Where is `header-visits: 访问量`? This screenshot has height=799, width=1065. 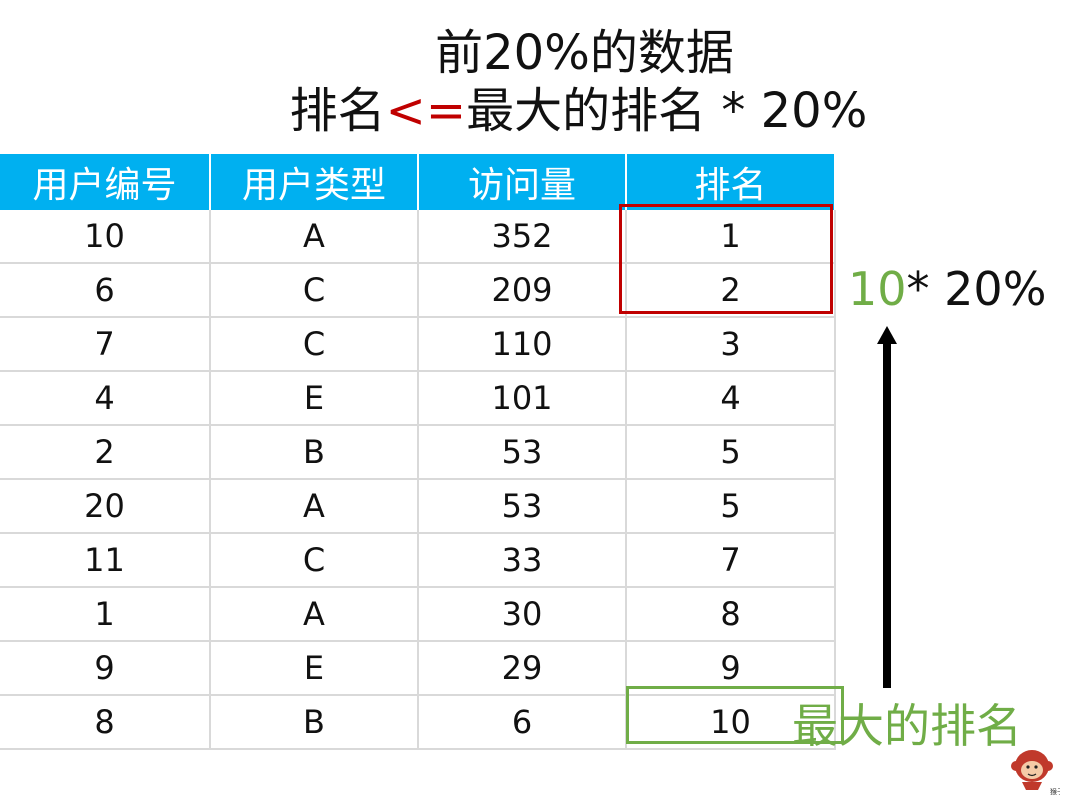
header-visits: 访问量 is located at coordinates (522, 182).